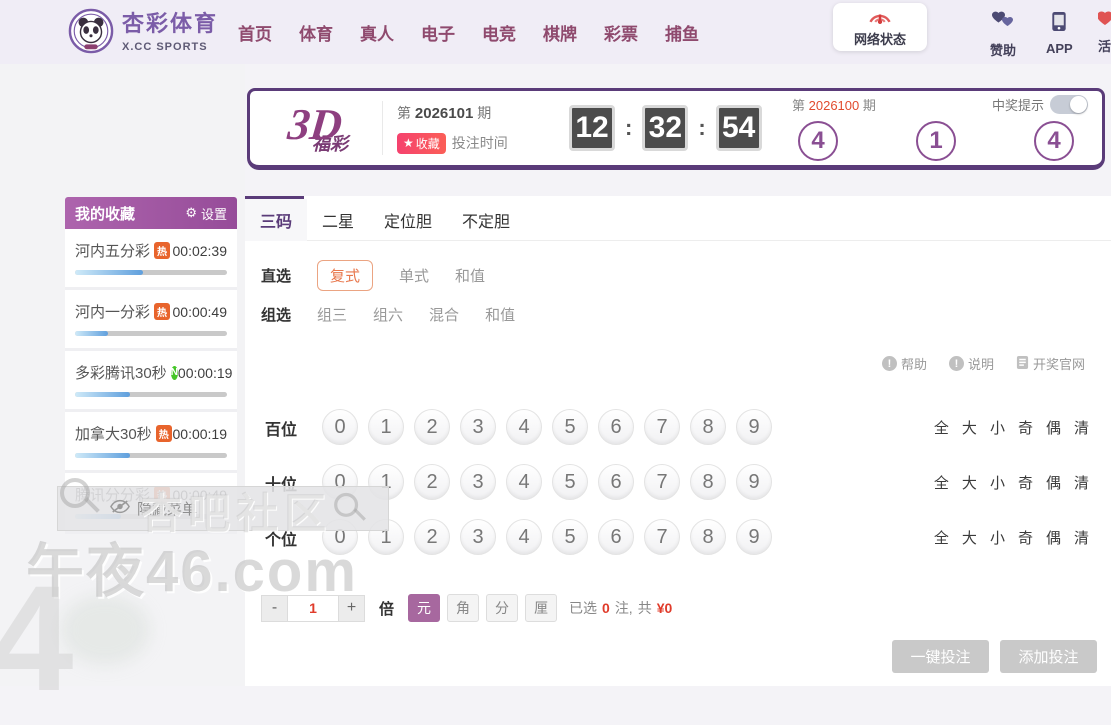 The image size is (1111, 725). I want to click on sponsor-button: 赞助, so click(1003, 35).